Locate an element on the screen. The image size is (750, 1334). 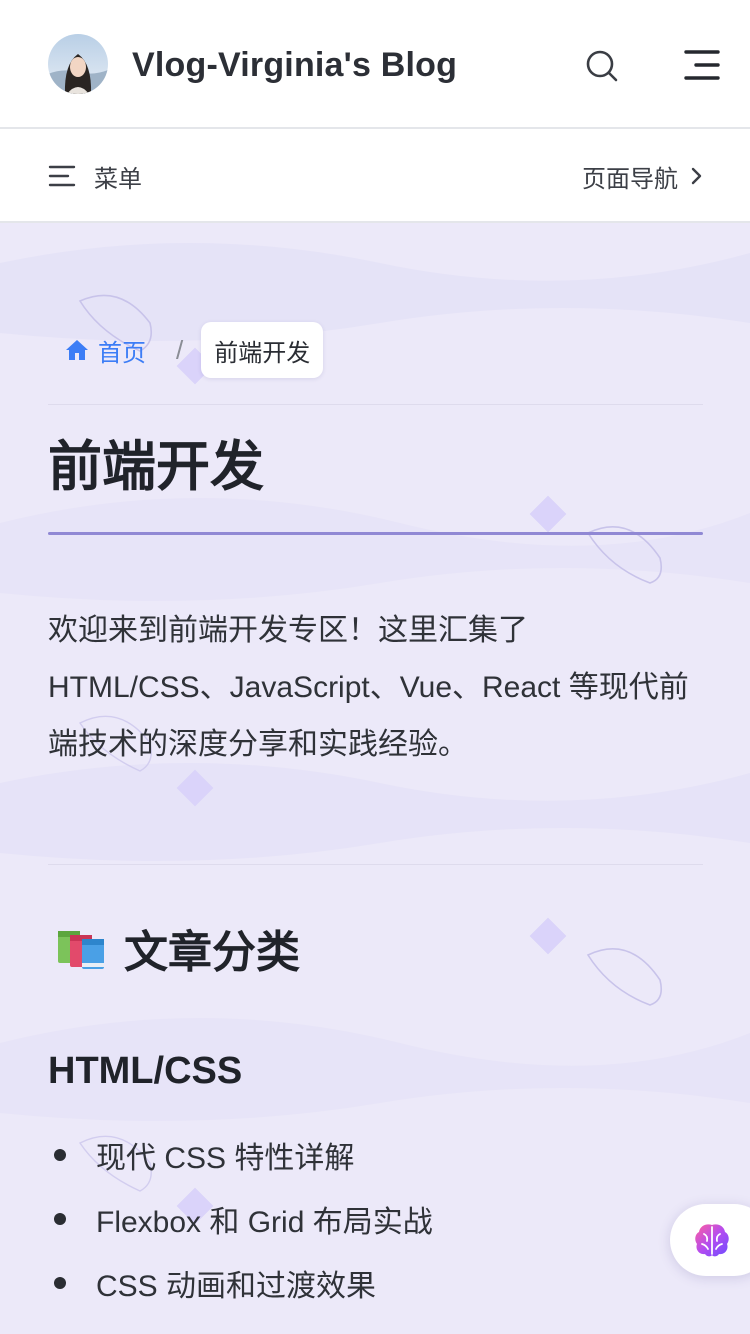
section-title: 文章分类 is located at coordinates (212, 952).